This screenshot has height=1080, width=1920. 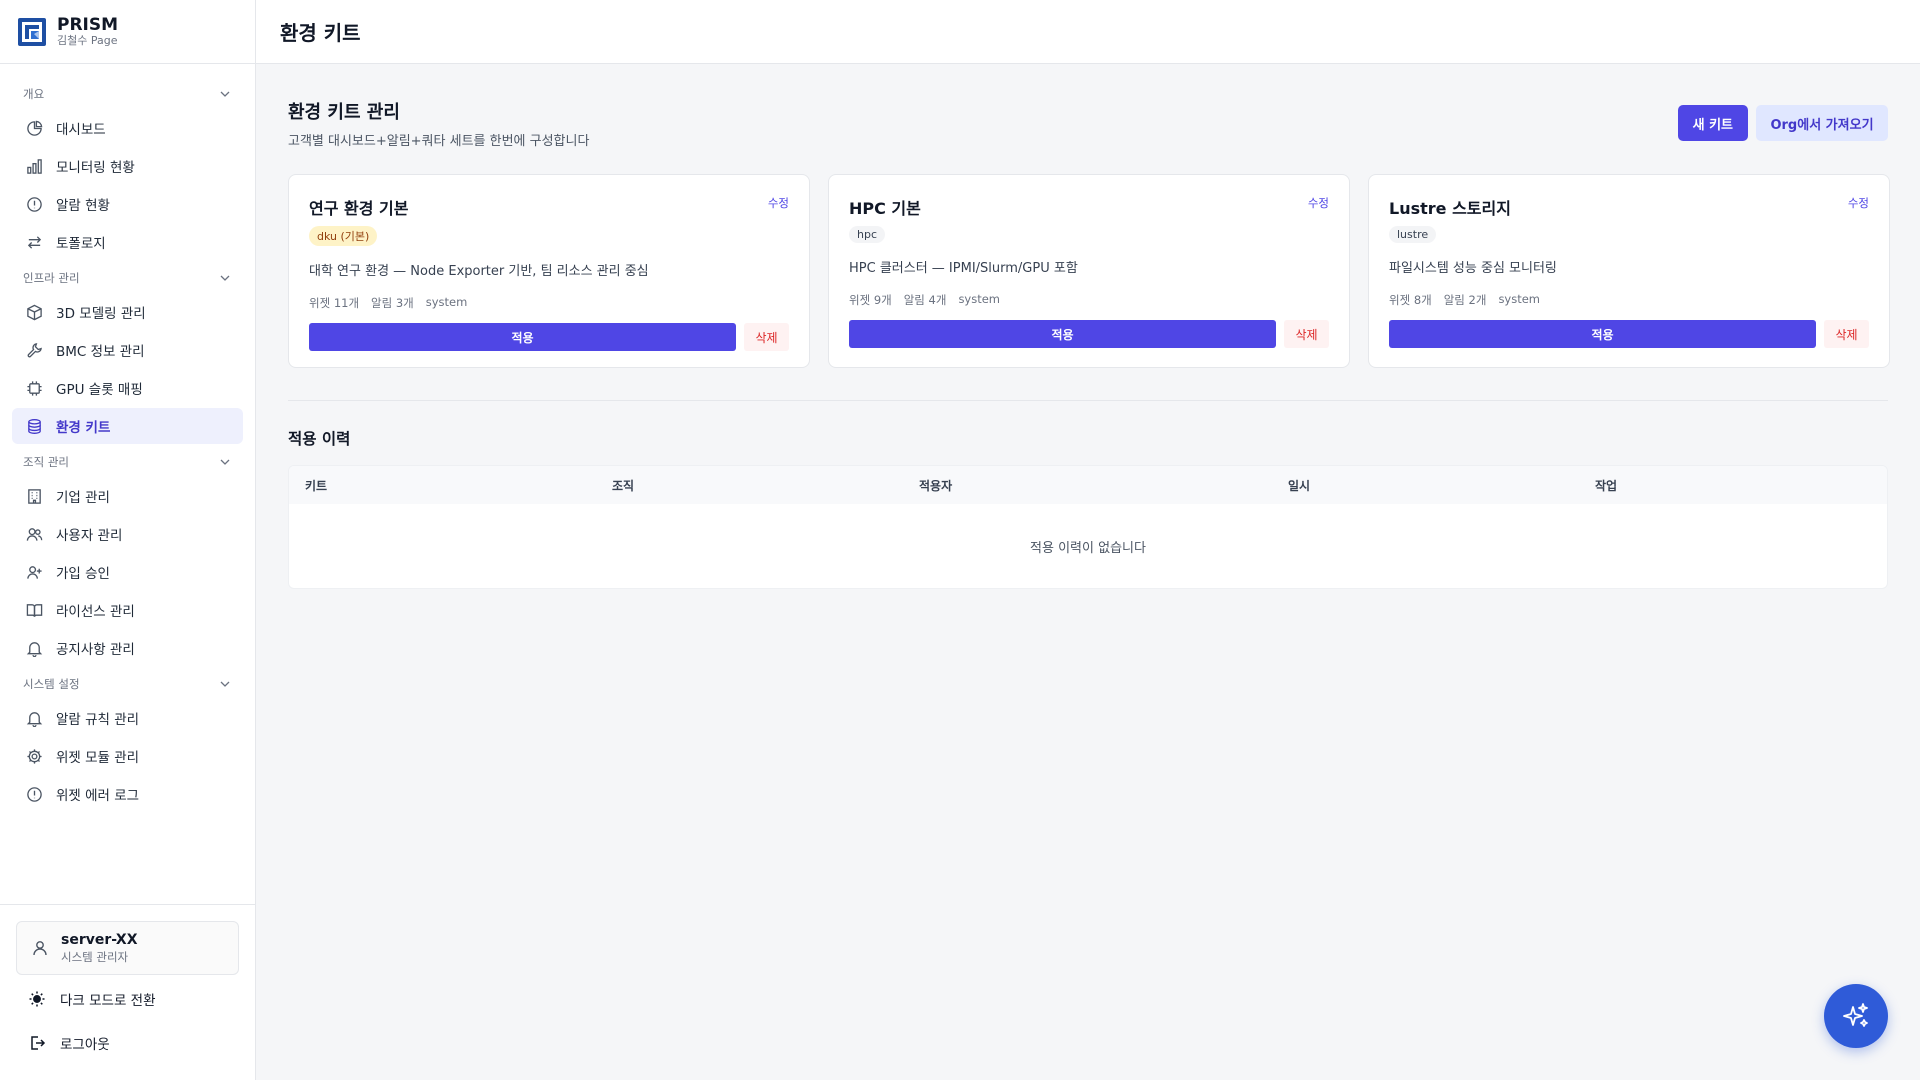 I want to click on kit-actions: 적용 삭제, so click(x=549, y=337).